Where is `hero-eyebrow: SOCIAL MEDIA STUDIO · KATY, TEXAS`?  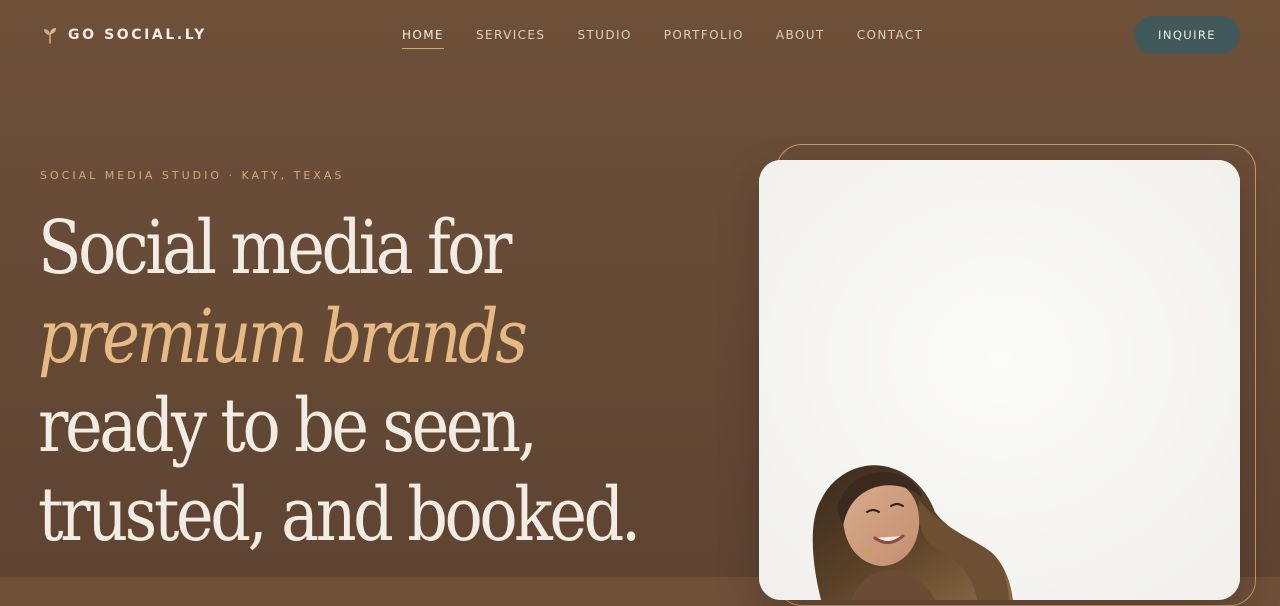 hero-eyebrow: SOCIAL MEDIA STUDIO · KATY, TEXAS is located at coordinates (192, 175).